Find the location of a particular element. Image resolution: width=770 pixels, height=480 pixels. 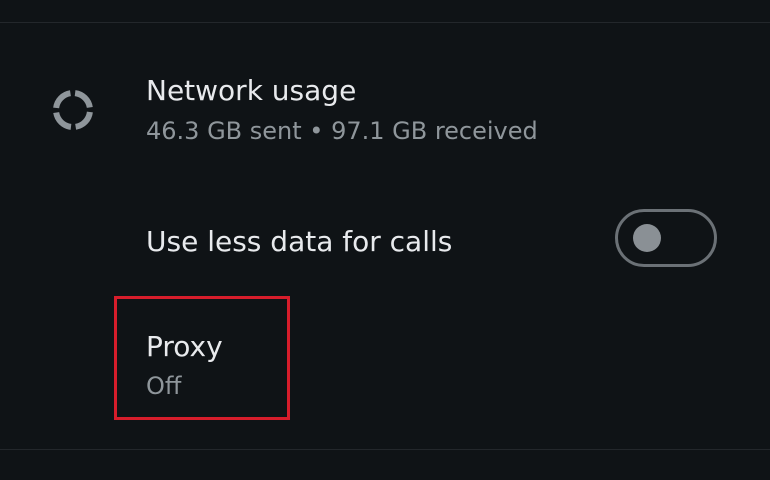

bottom-divider is located at coordinates (385, 449).